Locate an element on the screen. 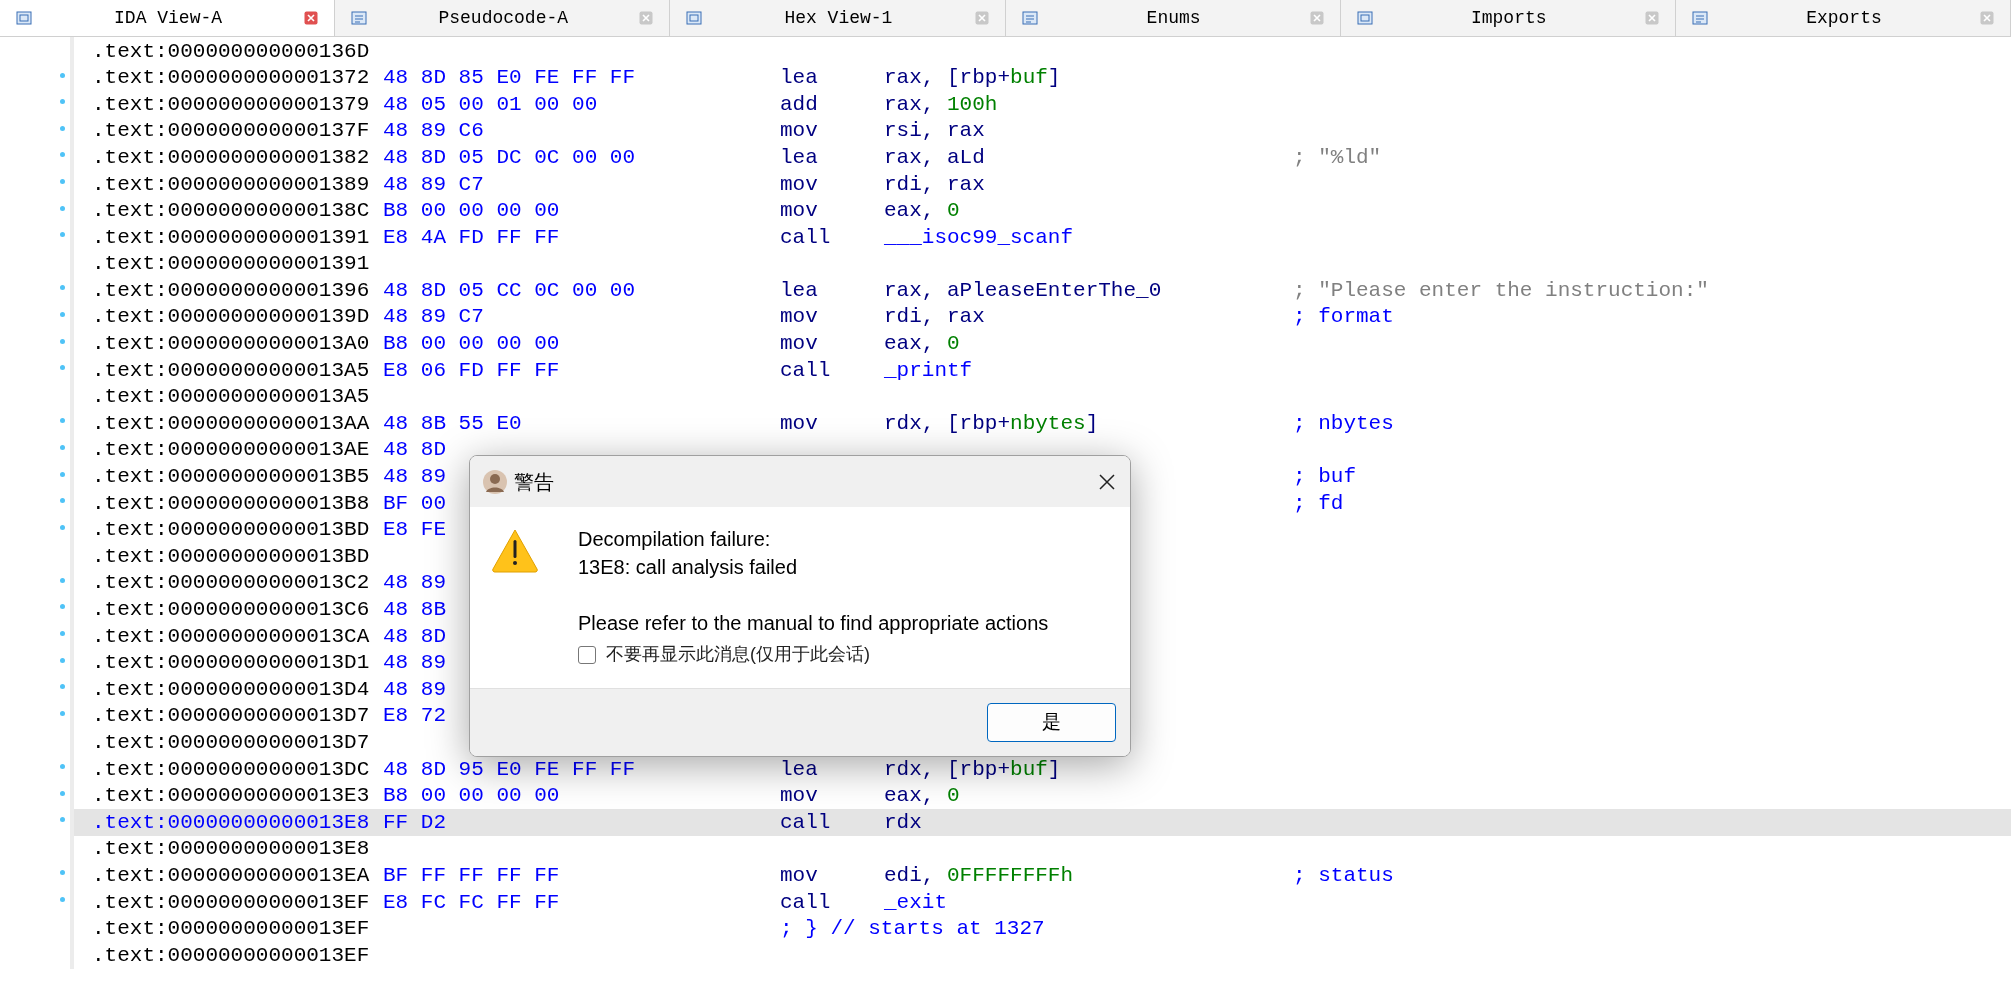 The height and width of the screenshot is (982, 2011). operands: rax, aLd is located at coordinates (934, 157).